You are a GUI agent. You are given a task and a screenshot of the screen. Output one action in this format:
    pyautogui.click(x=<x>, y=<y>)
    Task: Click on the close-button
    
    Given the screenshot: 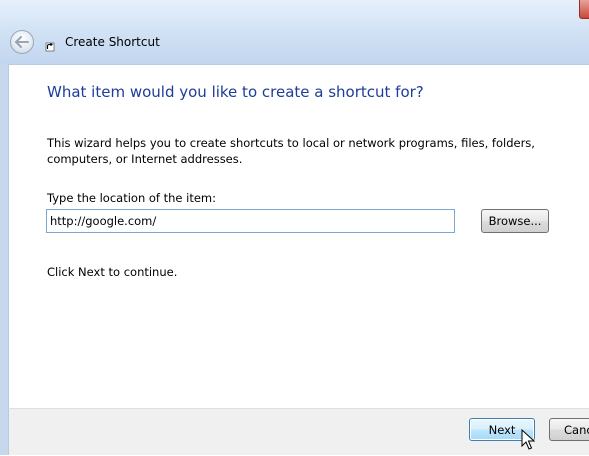 What is the action you would take?
    pyautogui.click(x=584, y=9)
    